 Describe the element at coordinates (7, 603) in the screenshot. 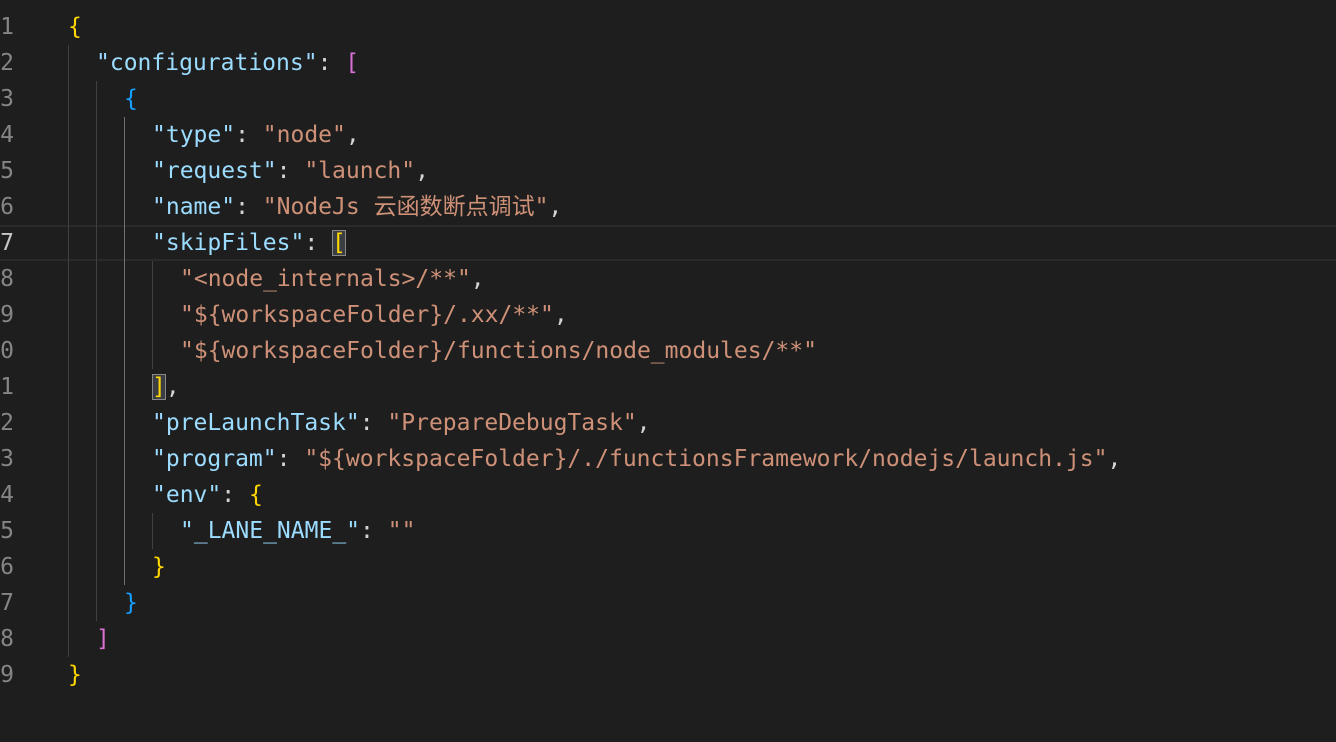

I see `line-number: 17` at that location.